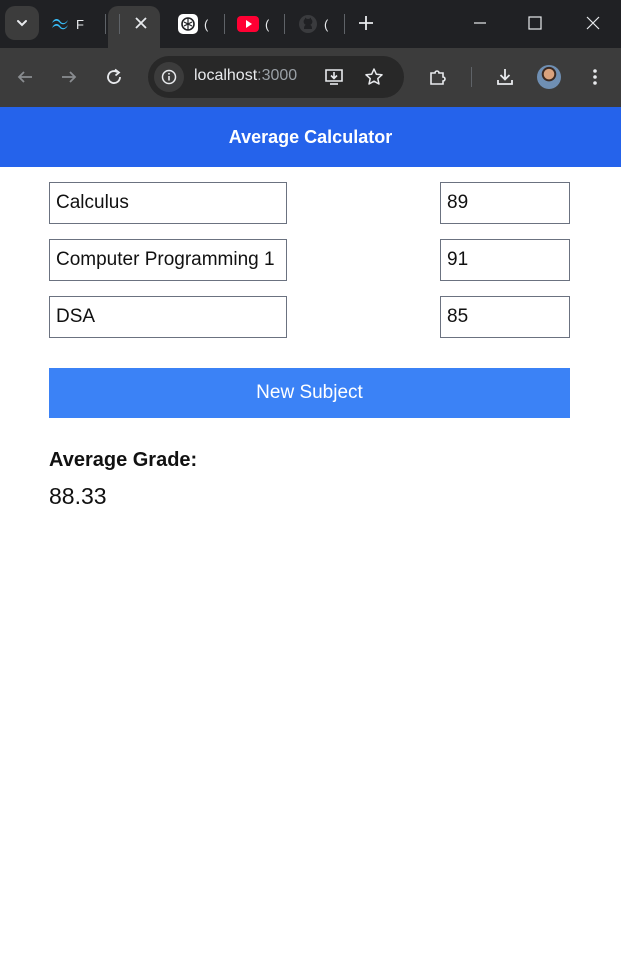 Image resolution: width=621 pixels, height=964 pixels. I want to click on toolbar-divider, so click(471, 77).